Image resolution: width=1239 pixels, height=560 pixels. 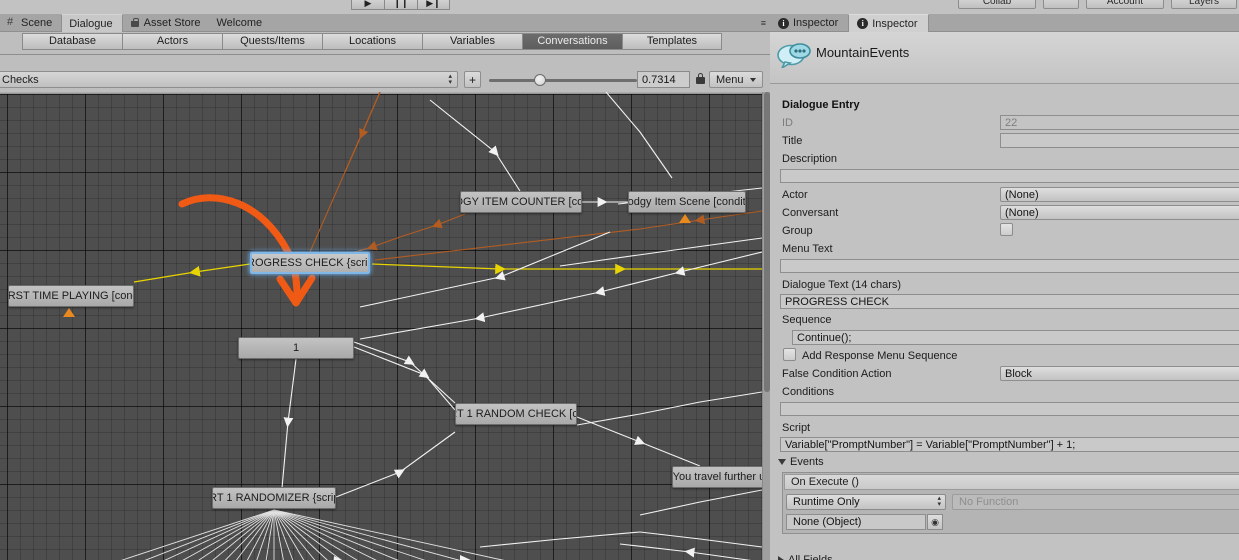 What do you see at coordinates (792, 141) in the screenshot?
I see `label-title: Title` at bounding box center [792, 141].